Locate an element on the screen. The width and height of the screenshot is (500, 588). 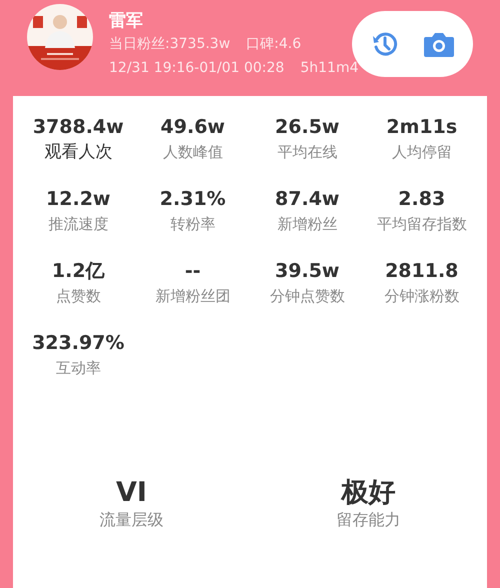
duration-text: 5h11m4 is located at coordinates (329, 68).